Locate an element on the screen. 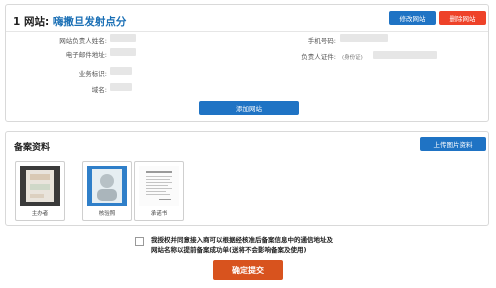 The height and width of the screenshot is (288, 496). id-type-hint: (身份证) is located at coordinates (352, 58).